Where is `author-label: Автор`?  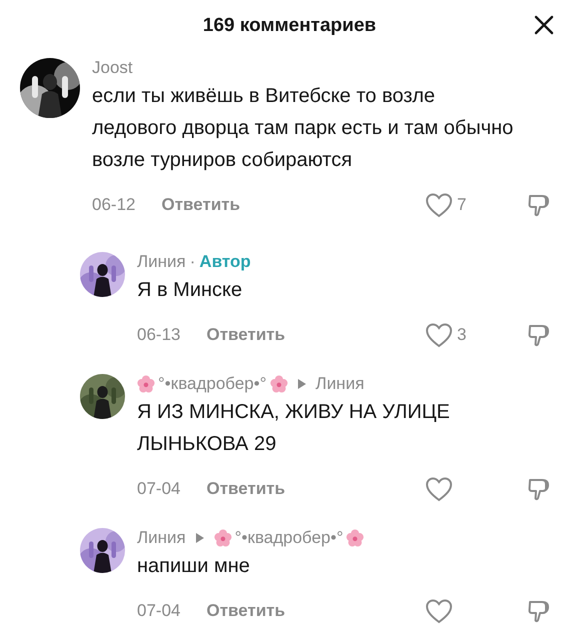 author-label: Автор is located at coordinates (225, 262).